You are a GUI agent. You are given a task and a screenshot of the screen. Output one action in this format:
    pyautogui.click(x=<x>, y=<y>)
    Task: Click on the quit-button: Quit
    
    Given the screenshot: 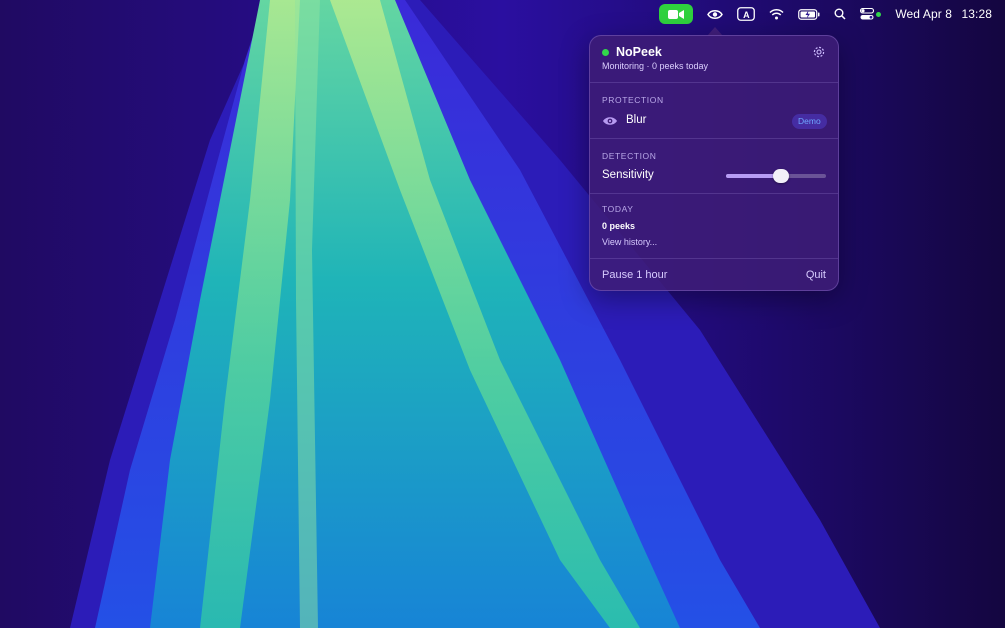 What is the action you would take?
    pyautogui.click(x=816, y=275)
    